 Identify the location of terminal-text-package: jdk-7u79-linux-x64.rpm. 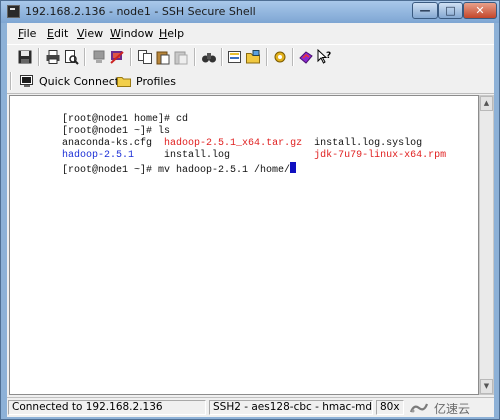
(380, 155).